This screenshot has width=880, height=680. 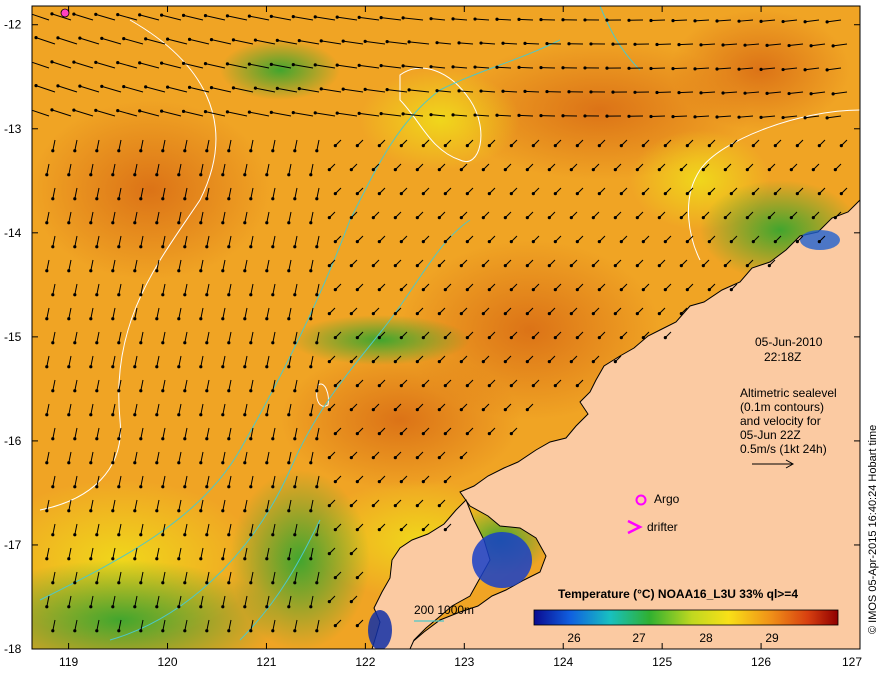 I want to click on colorbar-scale, so click(x=686, y=617).